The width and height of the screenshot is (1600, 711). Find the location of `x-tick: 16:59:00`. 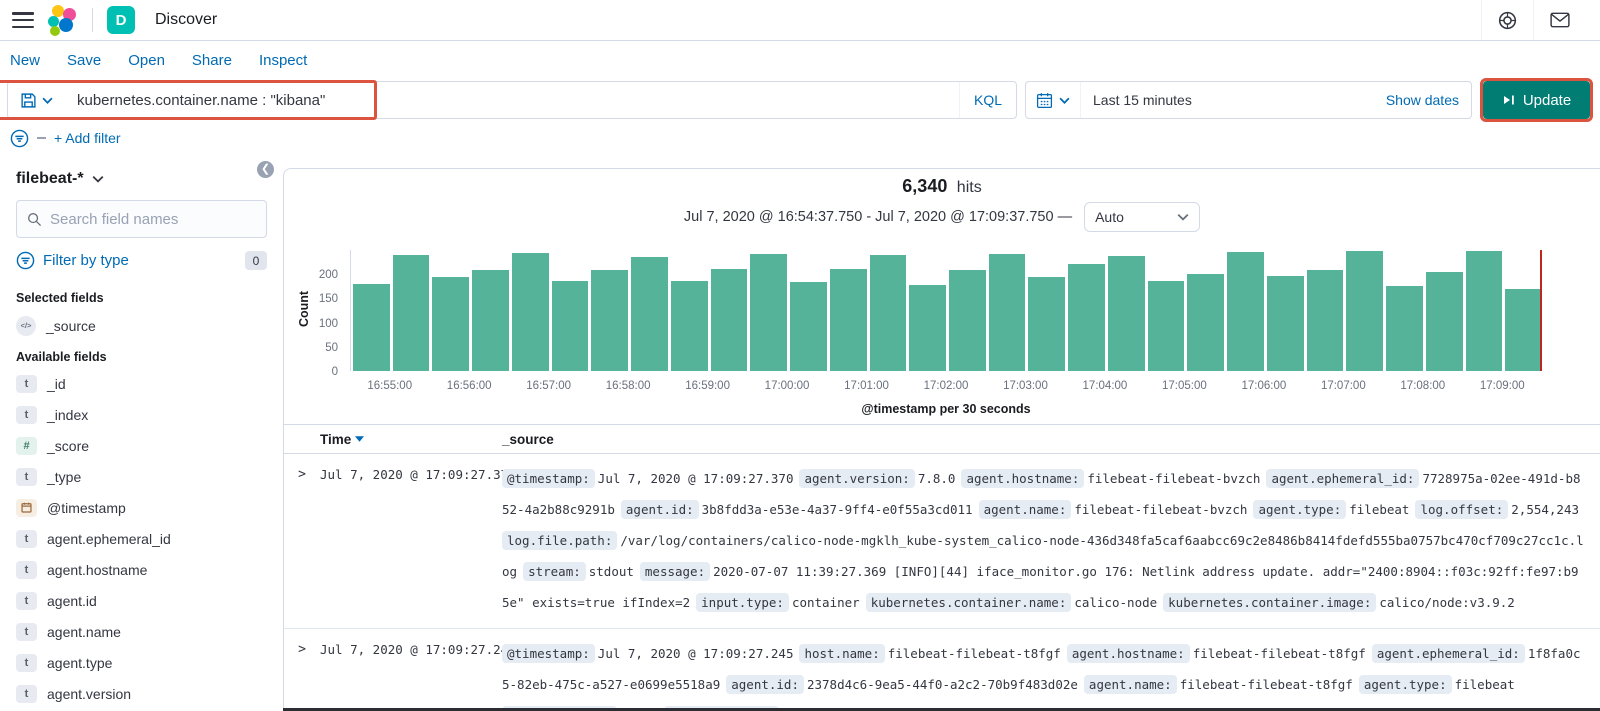

x-tick: 16:59:00 is located at coordinates (707, 386).